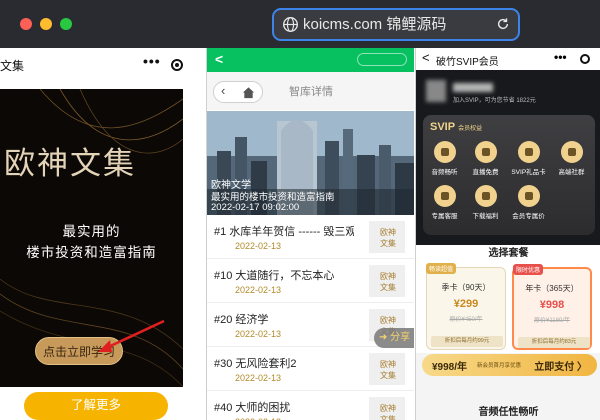 This screenshot has height=420, width=600. I want to click on plan-footnote: 折扣后每月约99元, so click(467, 341).